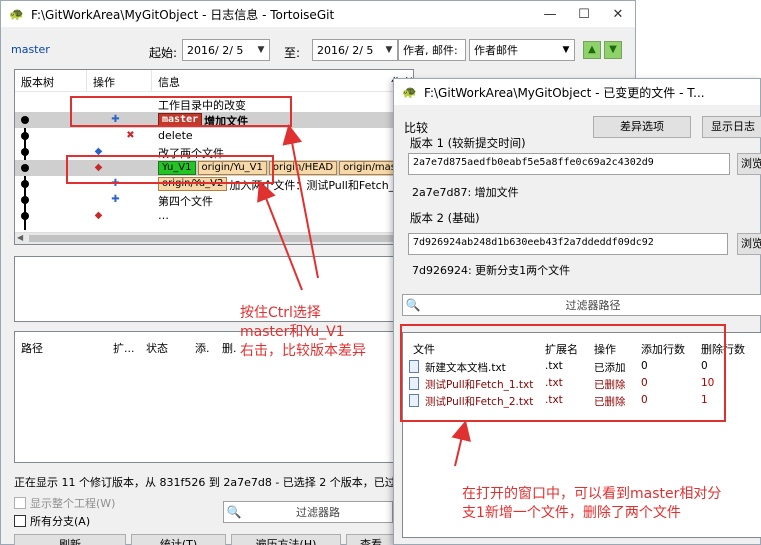  What do you see at coordinates (591, 504) in the screenshot?
I see `annotation-note-2: 在打开的窗口中，可以看到master相对分 支1新增一个文件，删除了两个文件` at bounding box center [591, 504].